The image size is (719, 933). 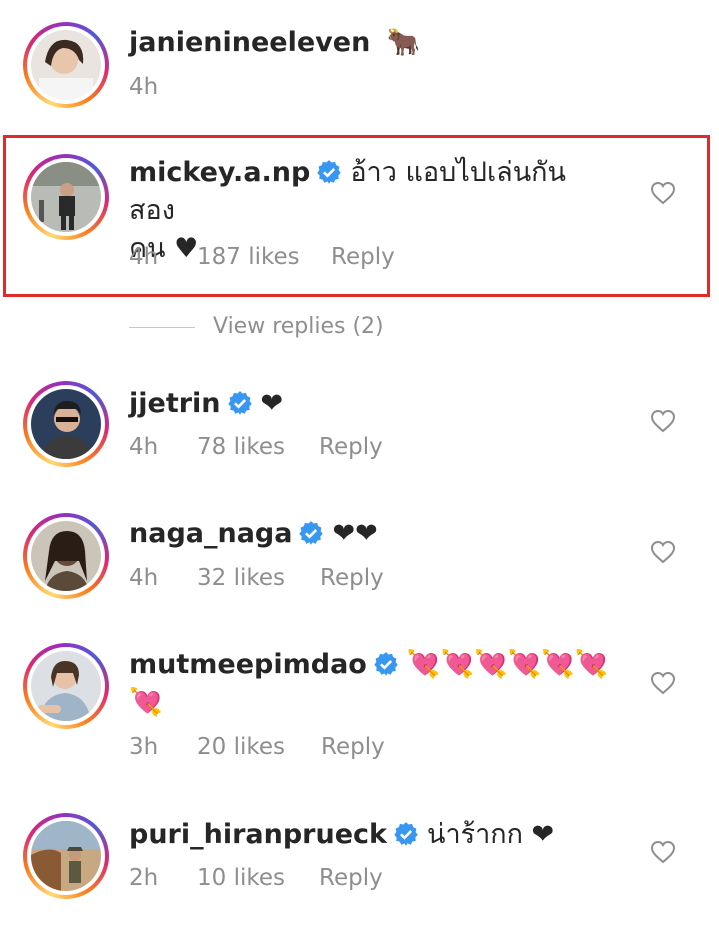 I want to click on comment-body: น่าร้ากก ❤, so click(x=491, y=834).